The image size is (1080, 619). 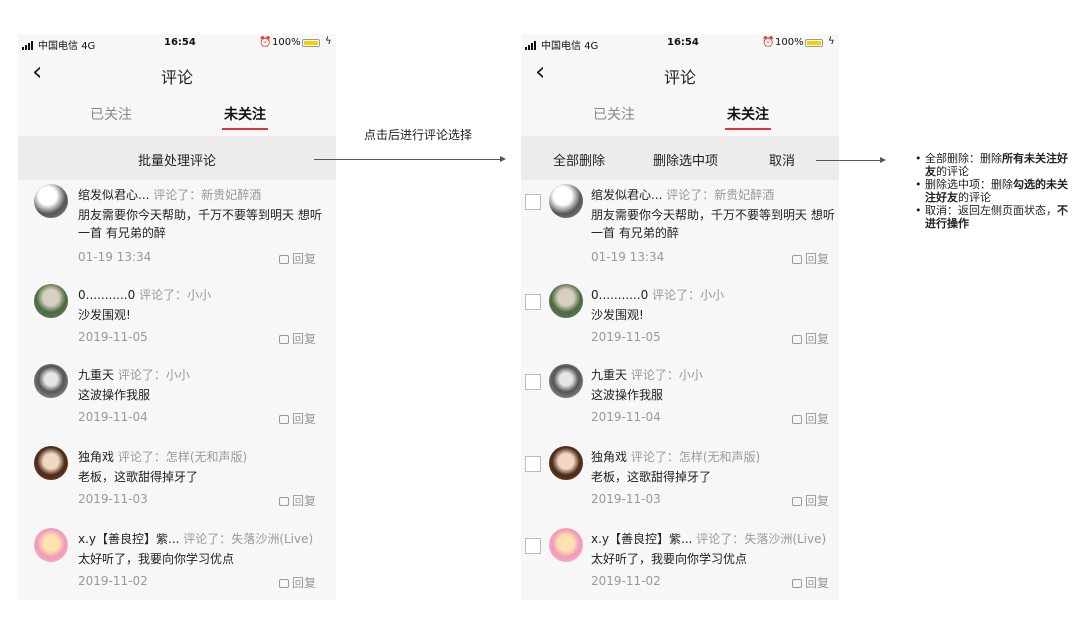 What do you see at coordinates (67, 46) in the screenshot?
I see `carrier-label: 中国电信 4G` at bounding box center [67, 46].